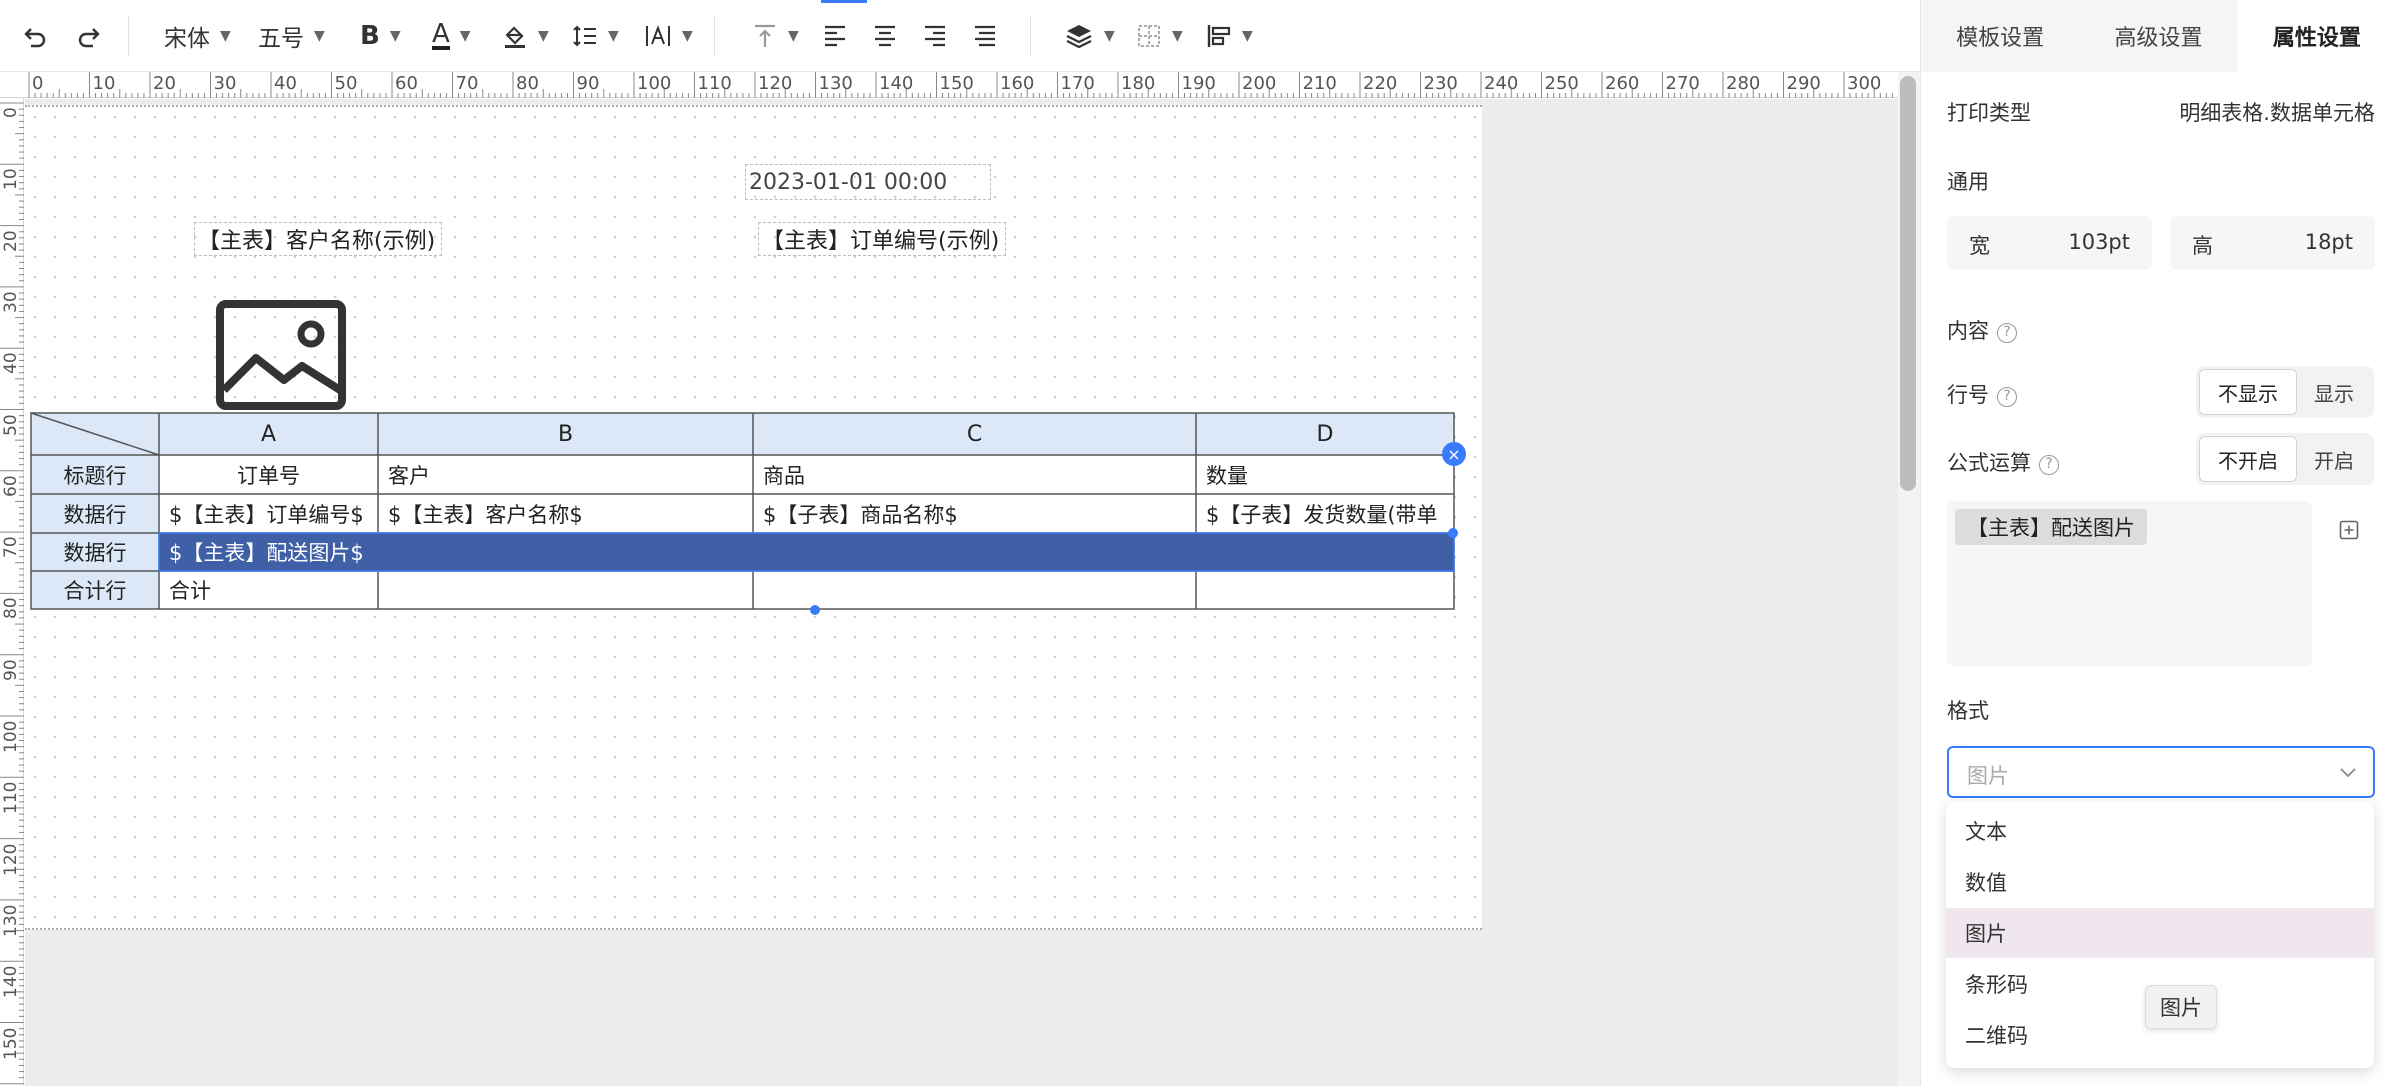 This screenshot has width=2396, height=1086. Describe the element at coordinates (835, 36) in the screenshot. I see `align-left-button` at that location.